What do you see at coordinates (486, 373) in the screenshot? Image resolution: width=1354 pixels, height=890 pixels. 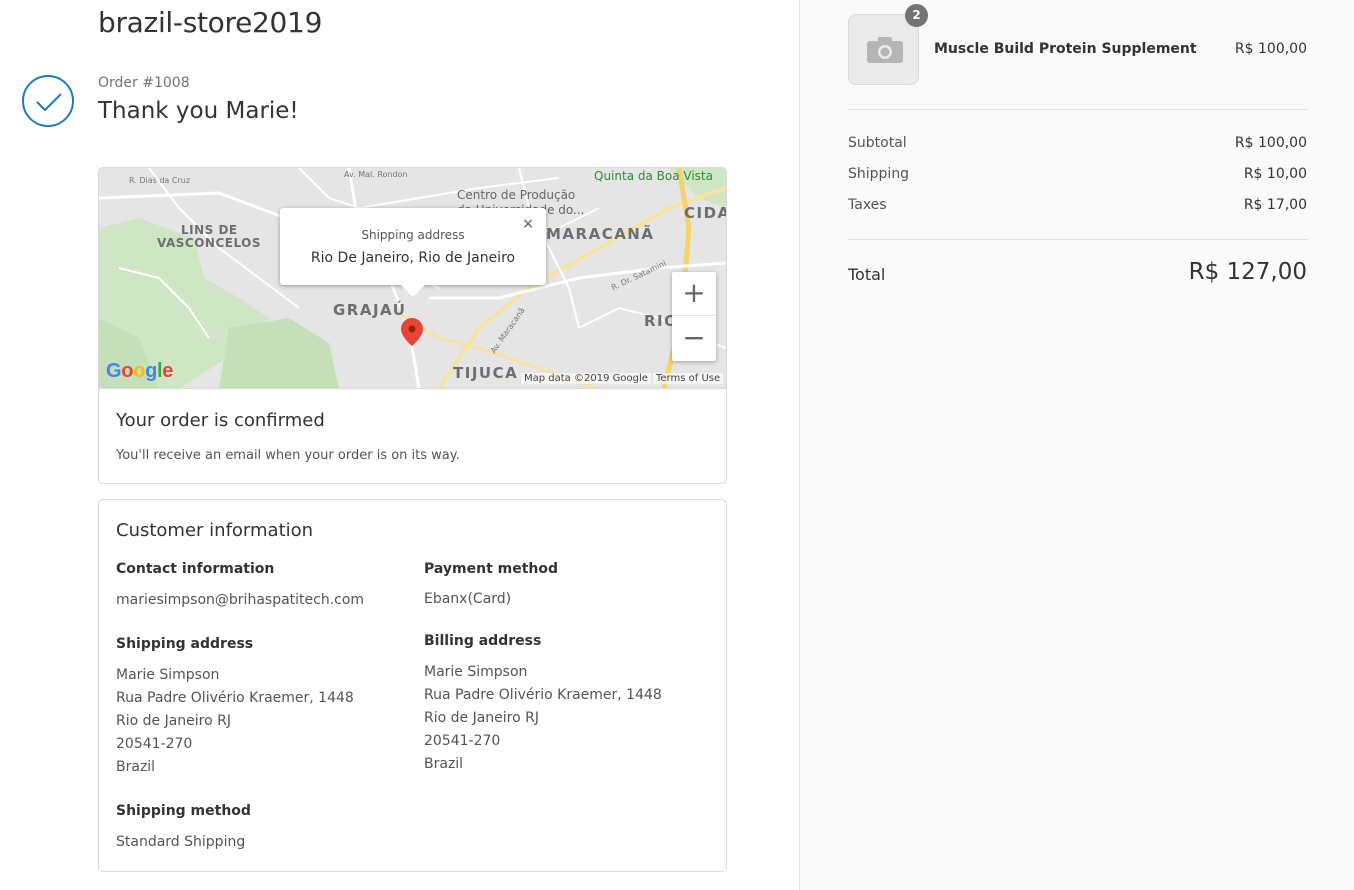 I see `map-label-tijuca: TIJUCA` at bounding box center [486, 373].